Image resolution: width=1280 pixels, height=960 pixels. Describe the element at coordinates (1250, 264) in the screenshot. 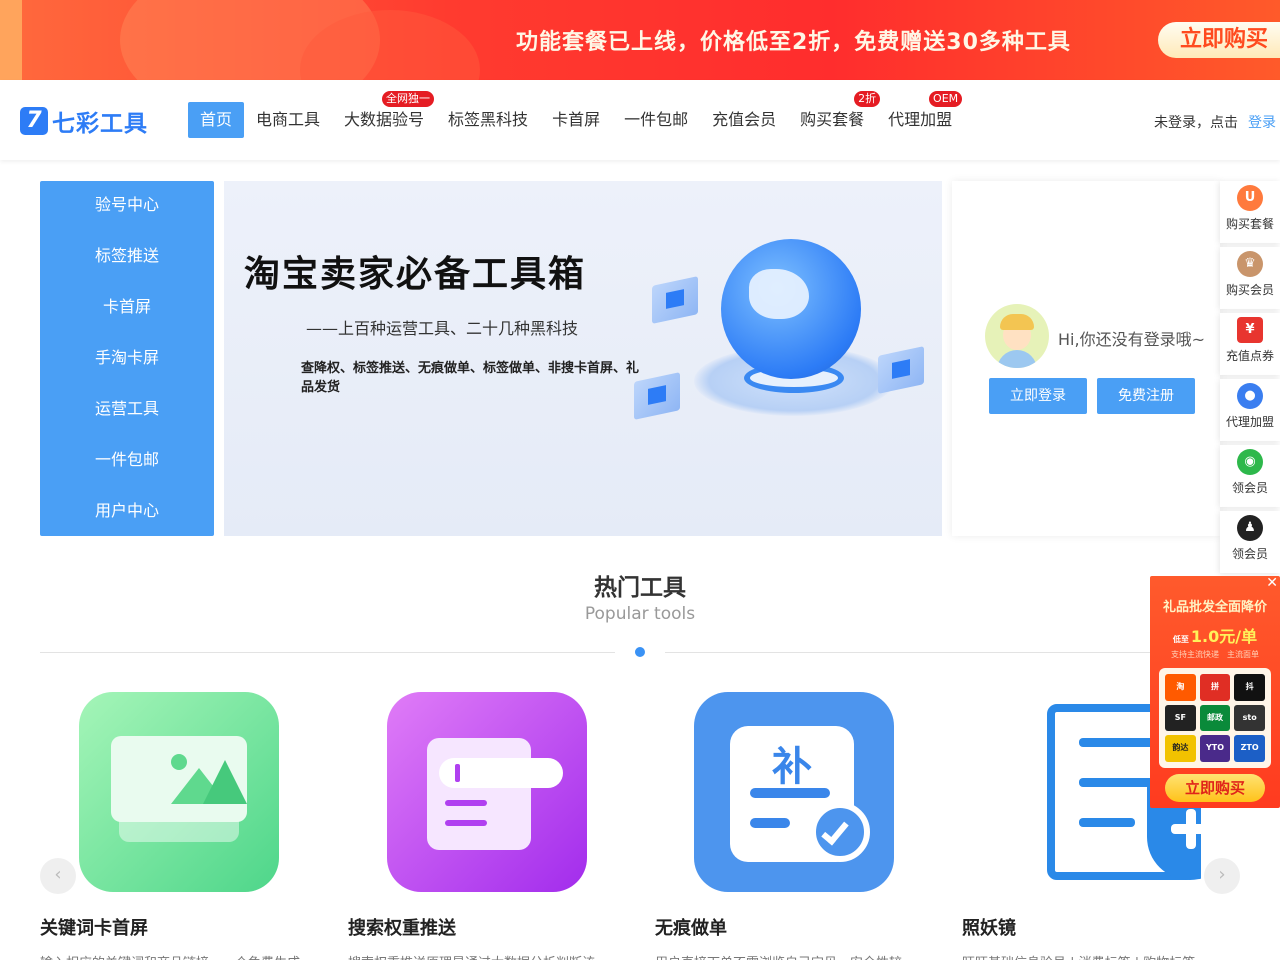

I see `crown-icon: ♛` at that location.